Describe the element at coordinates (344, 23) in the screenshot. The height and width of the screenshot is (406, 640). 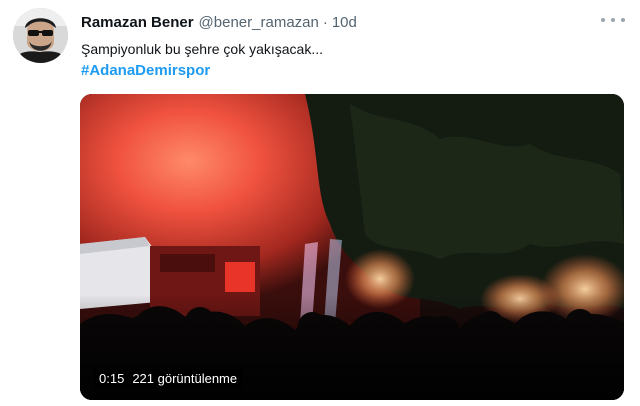
I see `tweet-timestamp: 10d` at that location.